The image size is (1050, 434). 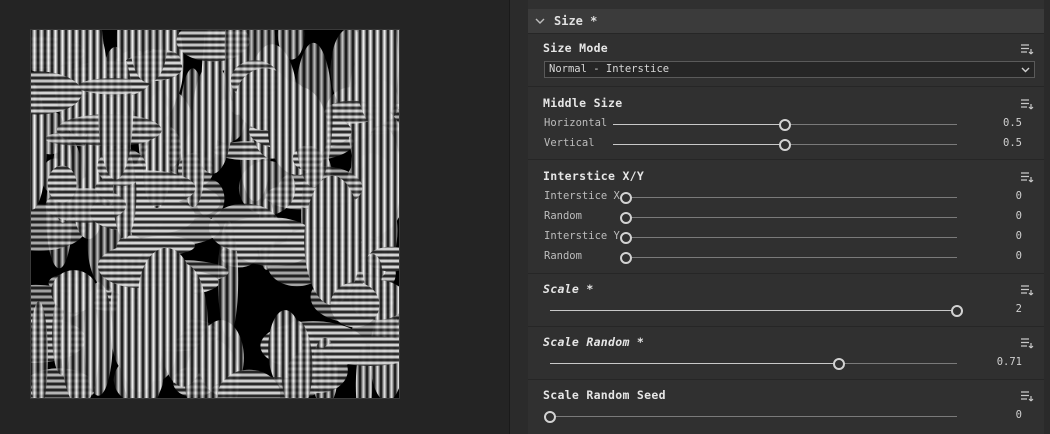 What do you see at coordinates (604, 395) in the screenshot?
I see `group-title: Scale Random Seed` at bounding box center [604, 395].